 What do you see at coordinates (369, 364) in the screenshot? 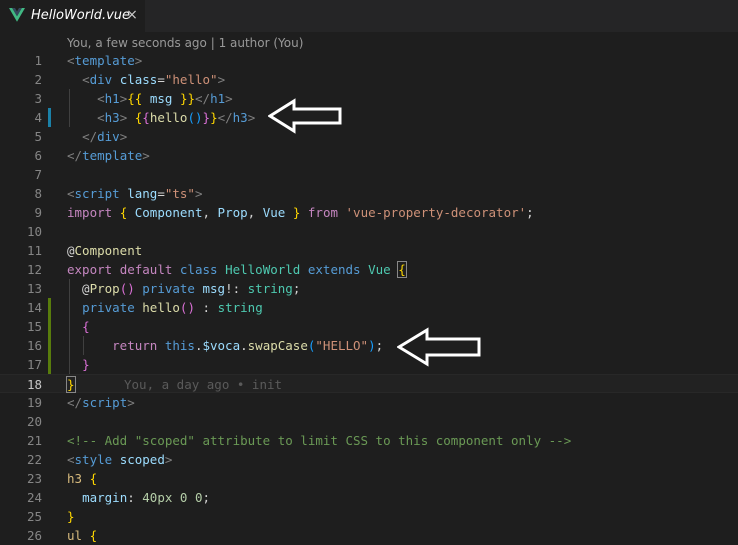
I see `code-line: 17 }` at bounding box center [369, 364].